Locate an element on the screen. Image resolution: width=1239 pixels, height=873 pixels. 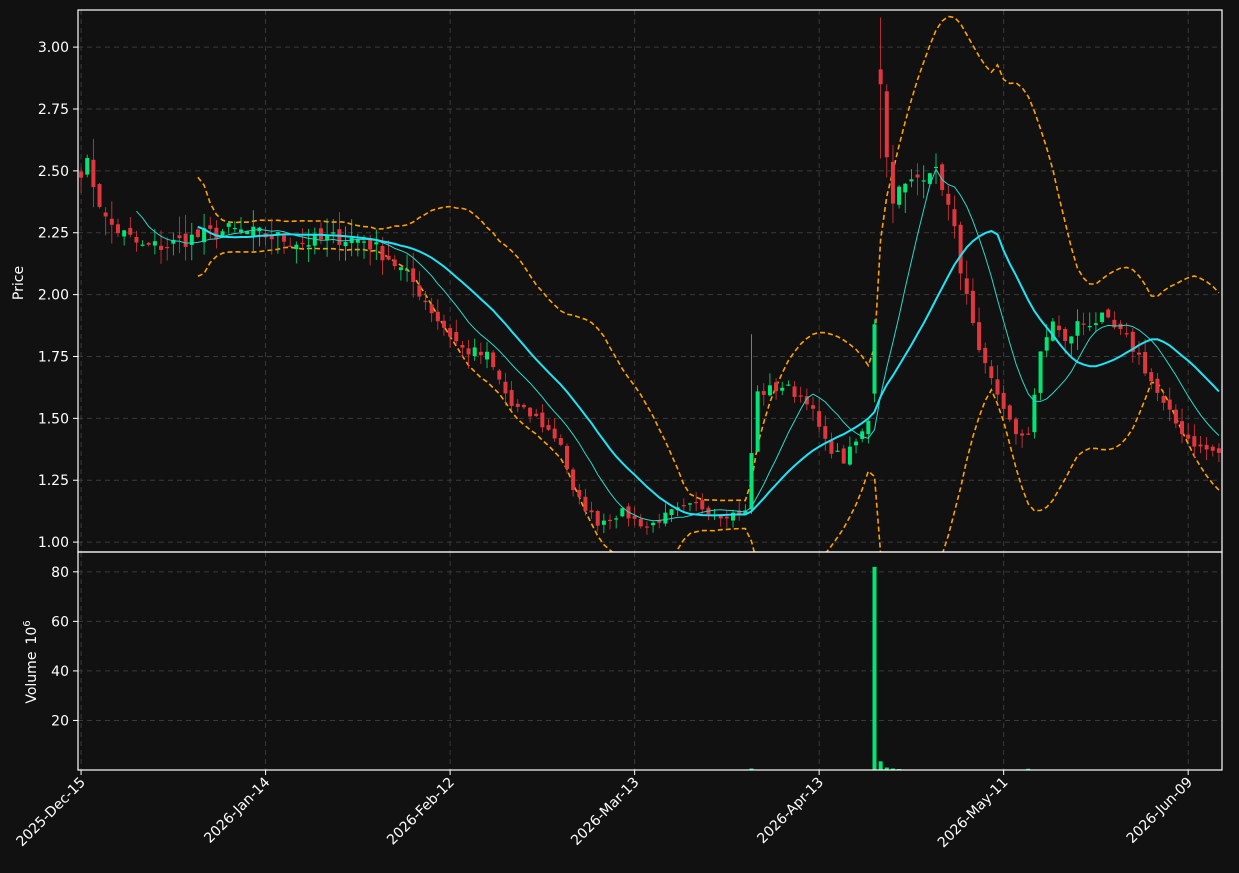
volume-y-tick-label: 60 is located at coordinates (60, 622).